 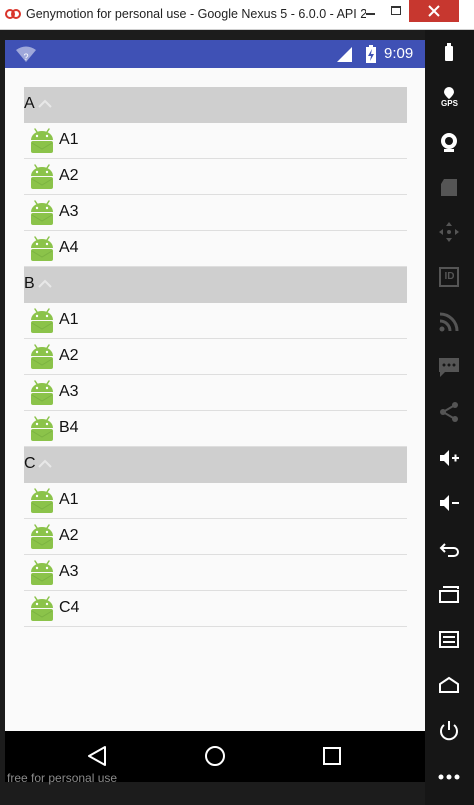 I want to click on sms-widget-button, so click(x=449, y=367).